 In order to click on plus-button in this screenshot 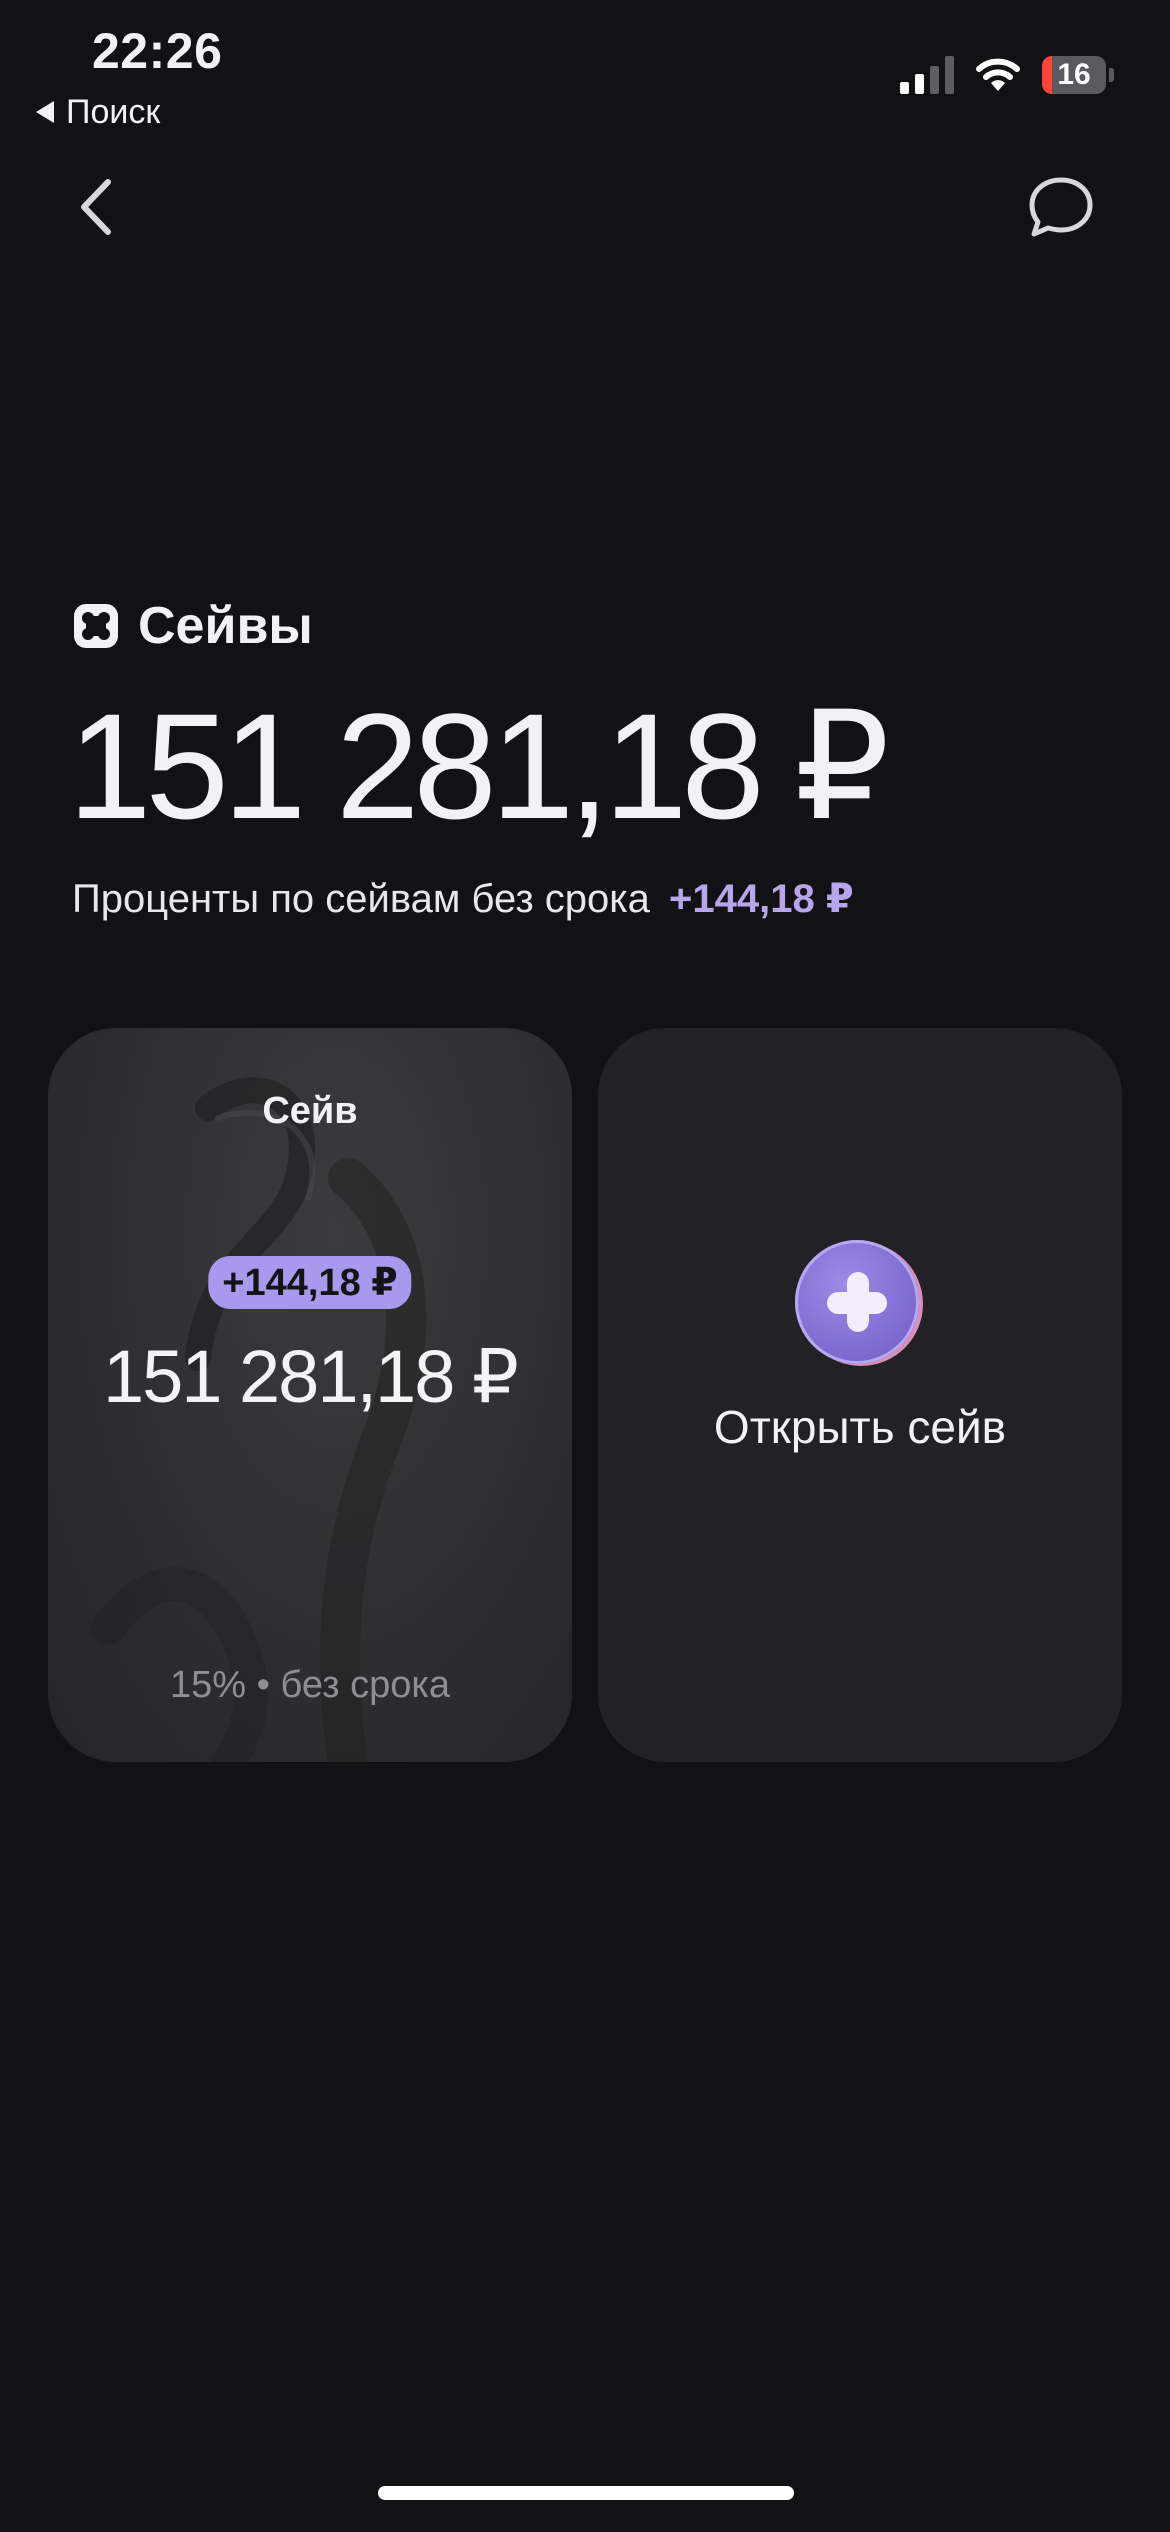, I will do `click(857, 1302)`.